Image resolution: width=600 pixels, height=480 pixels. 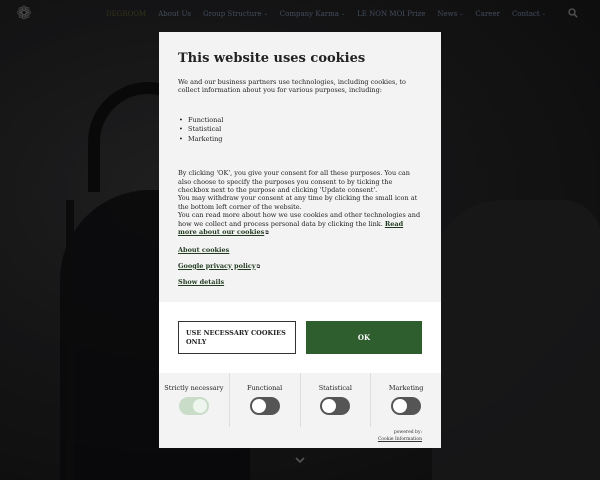 I want to click on purpose-list: Functional Statistical Marketing, so click(x=300, y=130).